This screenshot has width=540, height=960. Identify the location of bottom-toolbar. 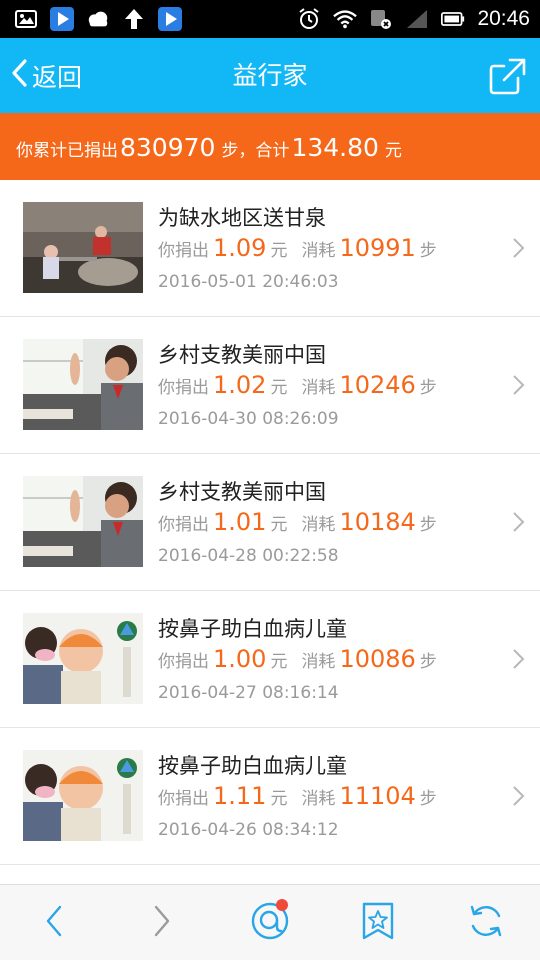
(270, 922).